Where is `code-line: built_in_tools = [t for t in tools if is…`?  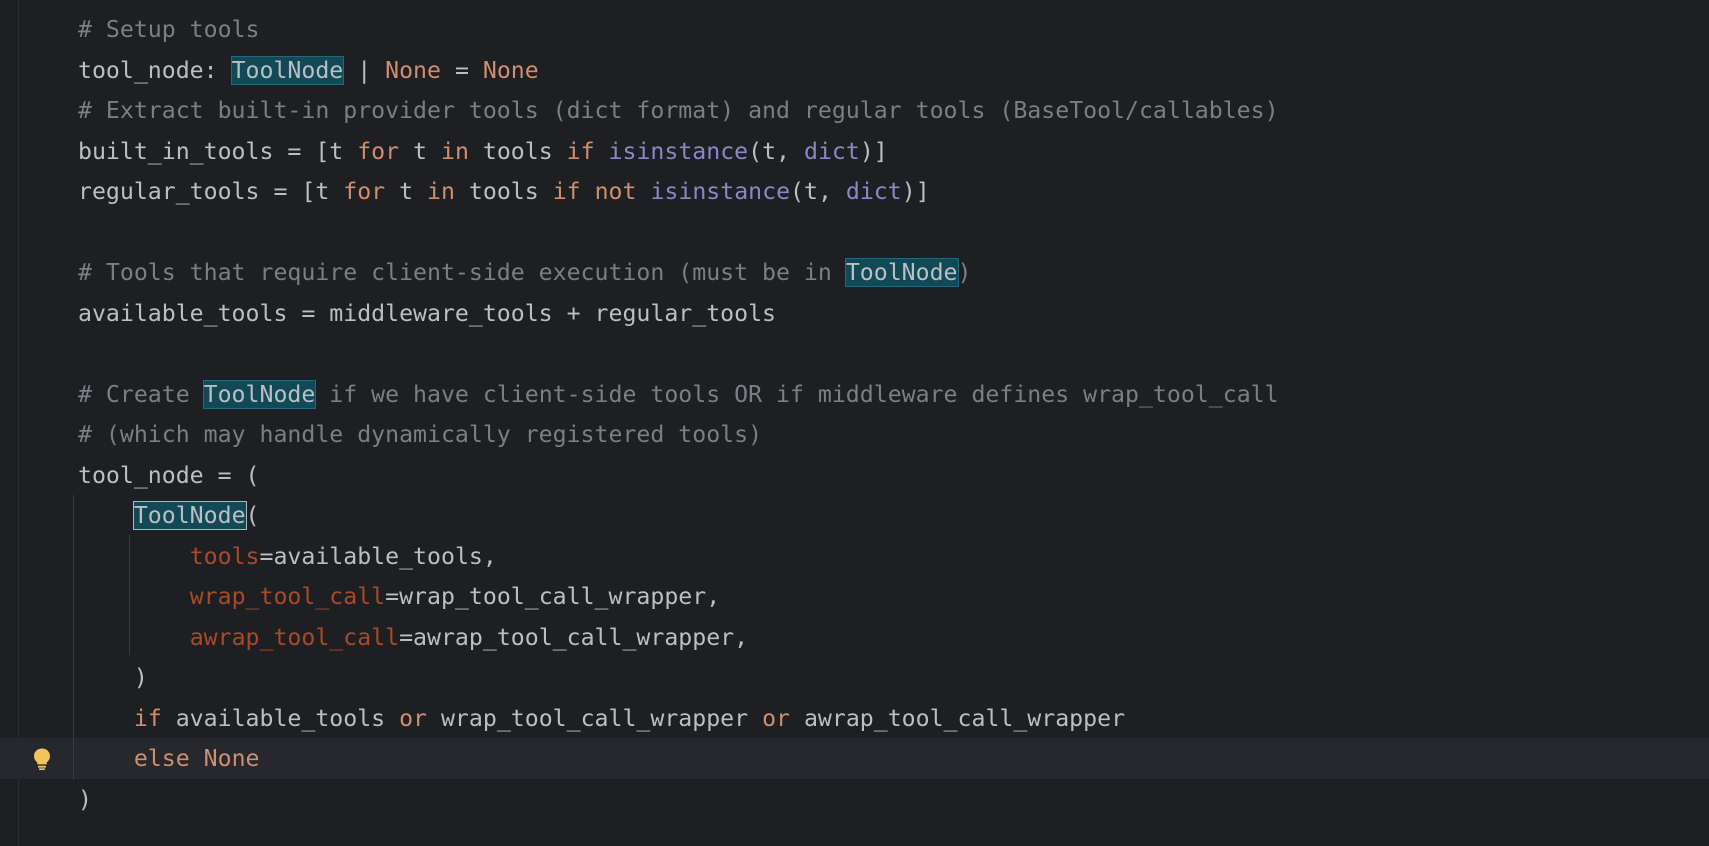
code-line: built_in_tools = [t for t in tools if is… is located at coordinates (483, 152).